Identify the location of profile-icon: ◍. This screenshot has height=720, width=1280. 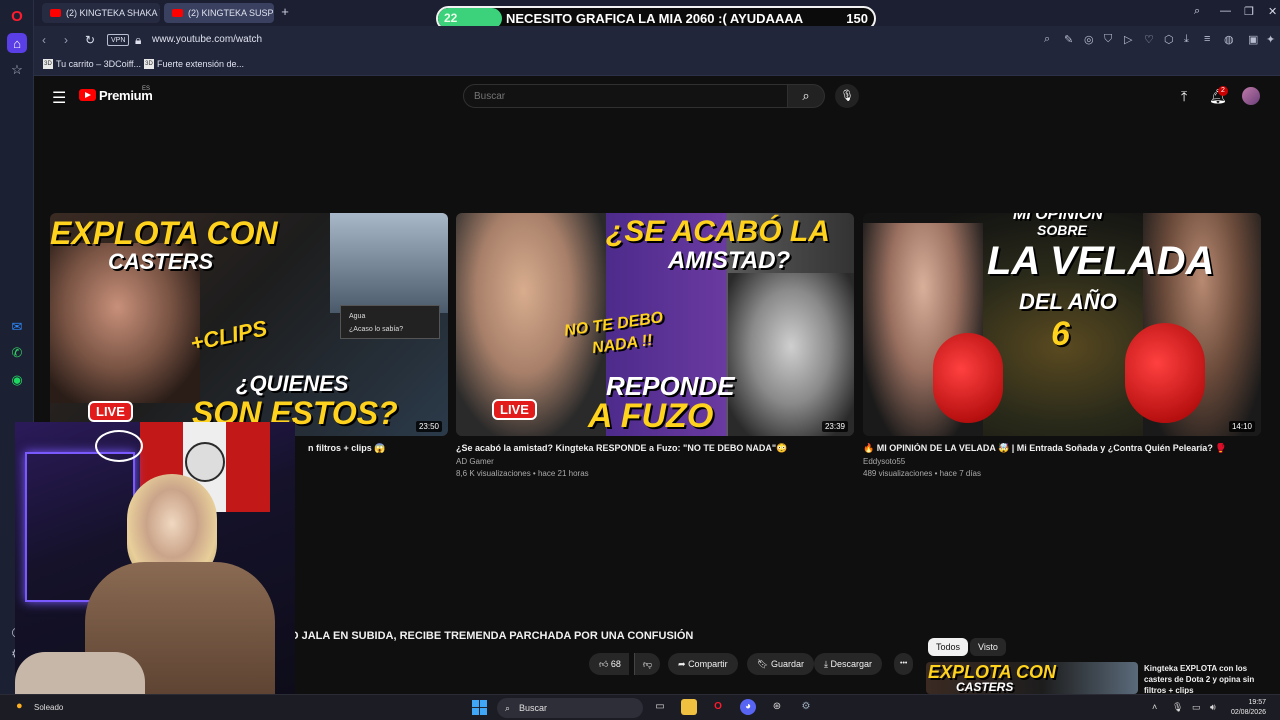
(1229, 39).